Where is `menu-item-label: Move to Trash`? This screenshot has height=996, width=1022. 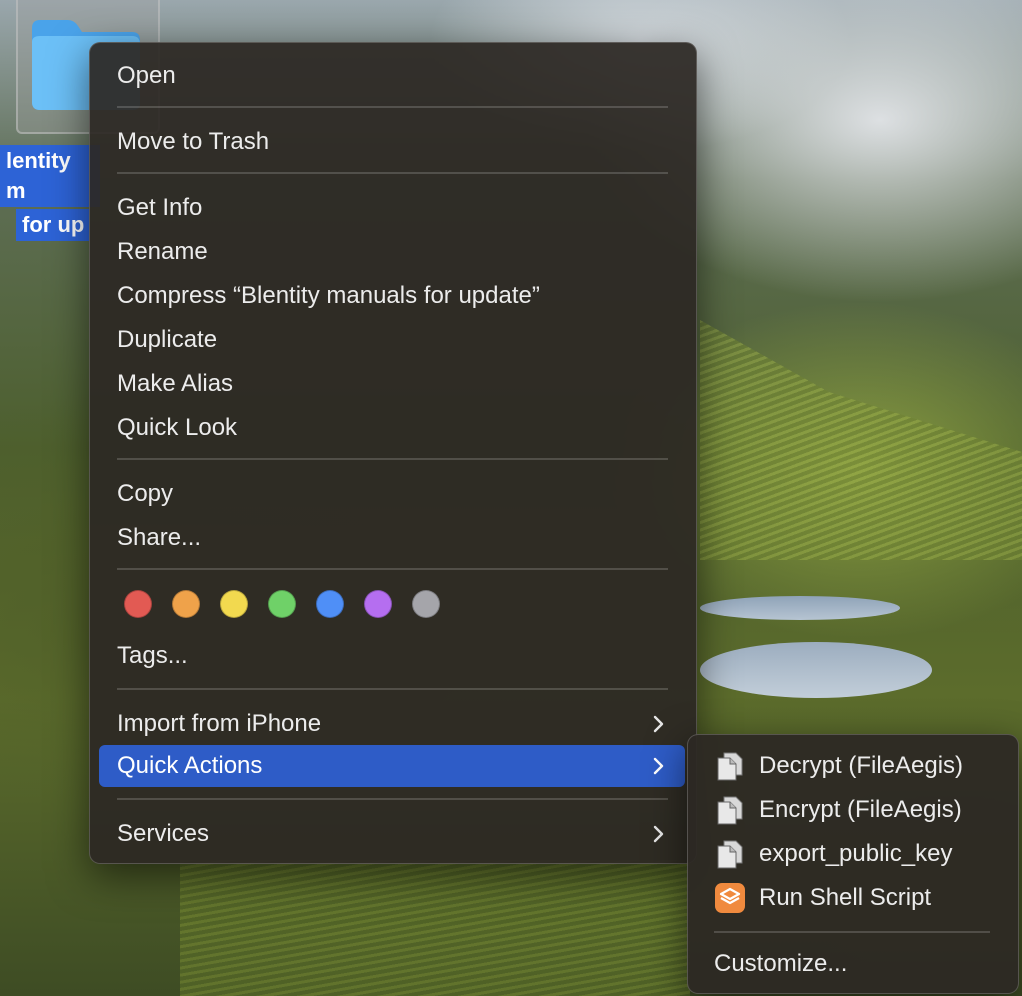
menu-item-label: Move to Trash is located at coordinates (193, 141).